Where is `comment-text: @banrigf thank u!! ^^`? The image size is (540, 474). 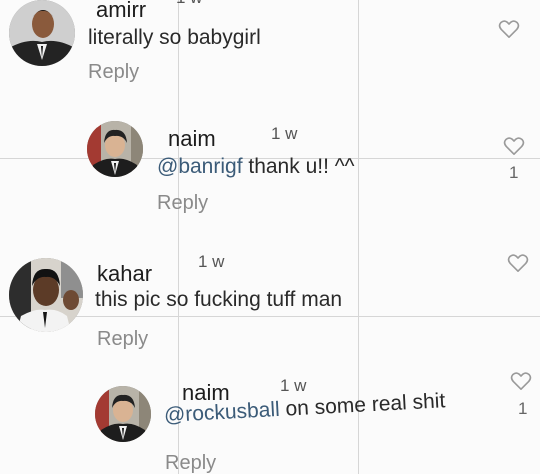 comment-text: @banrigf thank u!! ^^ is located at coordinates (255, 167).